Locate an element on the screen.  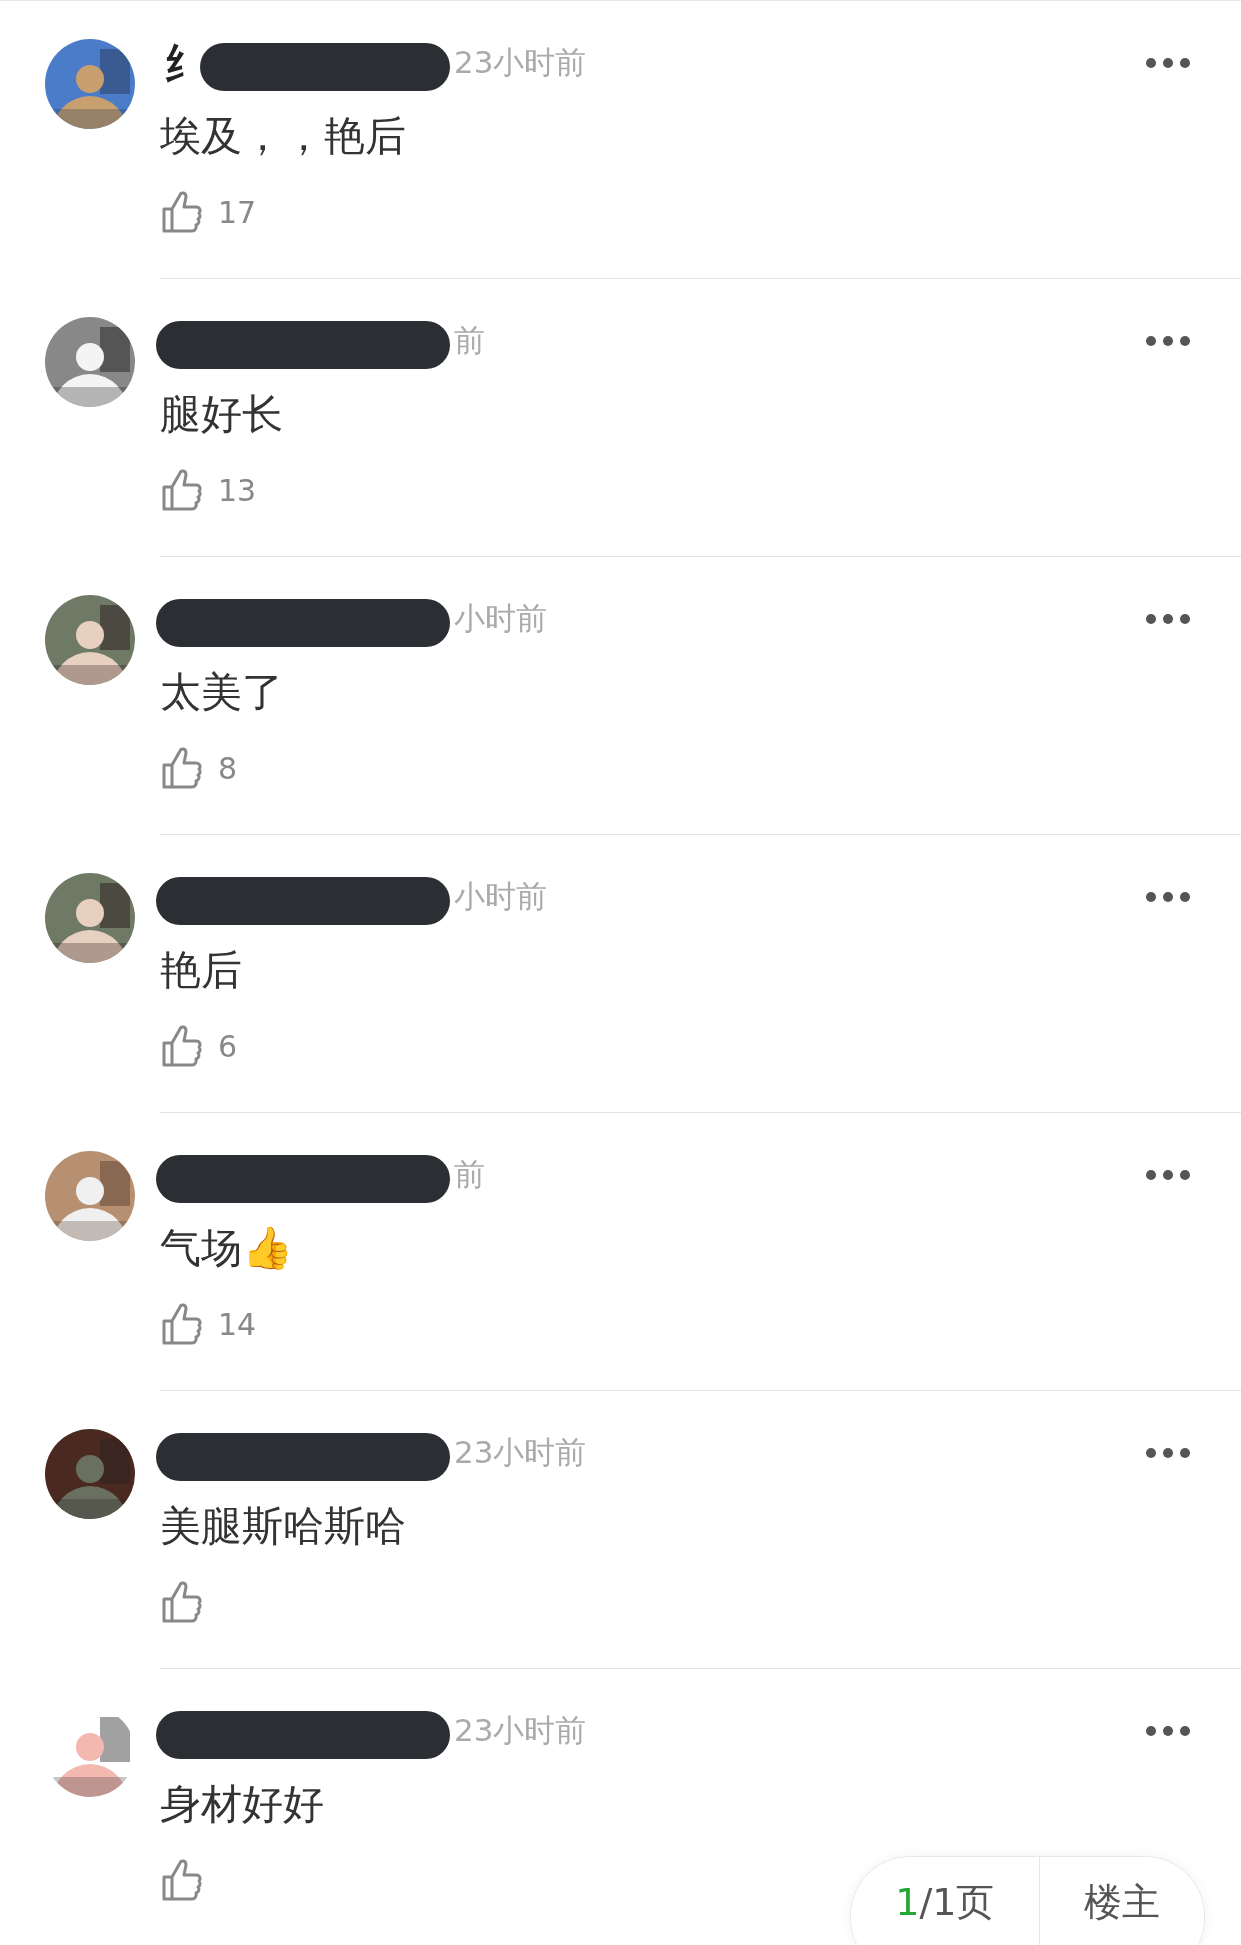
comment-text: 腿好长 is located at coordinates (222, 414).